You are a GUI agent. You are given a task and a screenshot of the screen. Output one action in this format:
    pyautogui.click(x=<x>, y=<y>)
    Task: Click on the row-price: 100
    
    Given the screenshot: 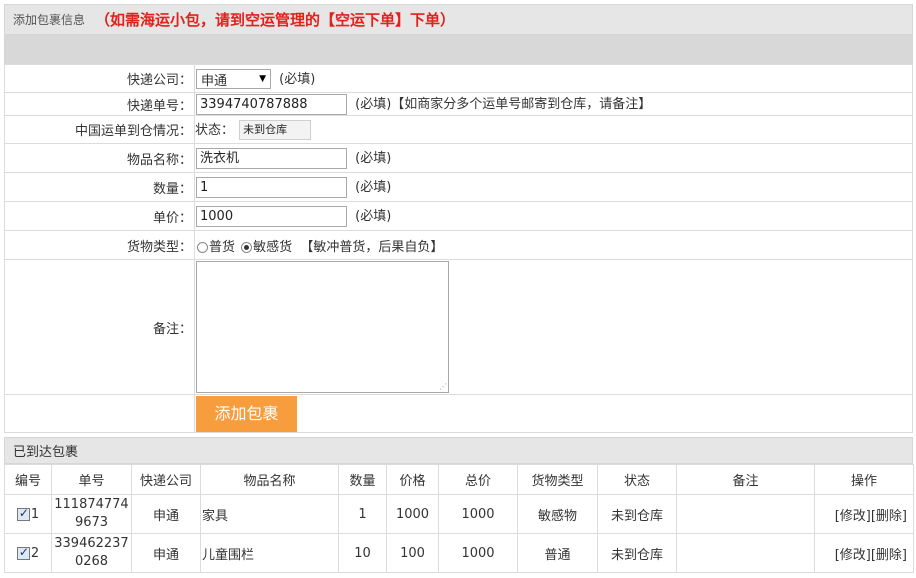 What is the action you would take?
    pyautogui.click(x=412, y=553)
    